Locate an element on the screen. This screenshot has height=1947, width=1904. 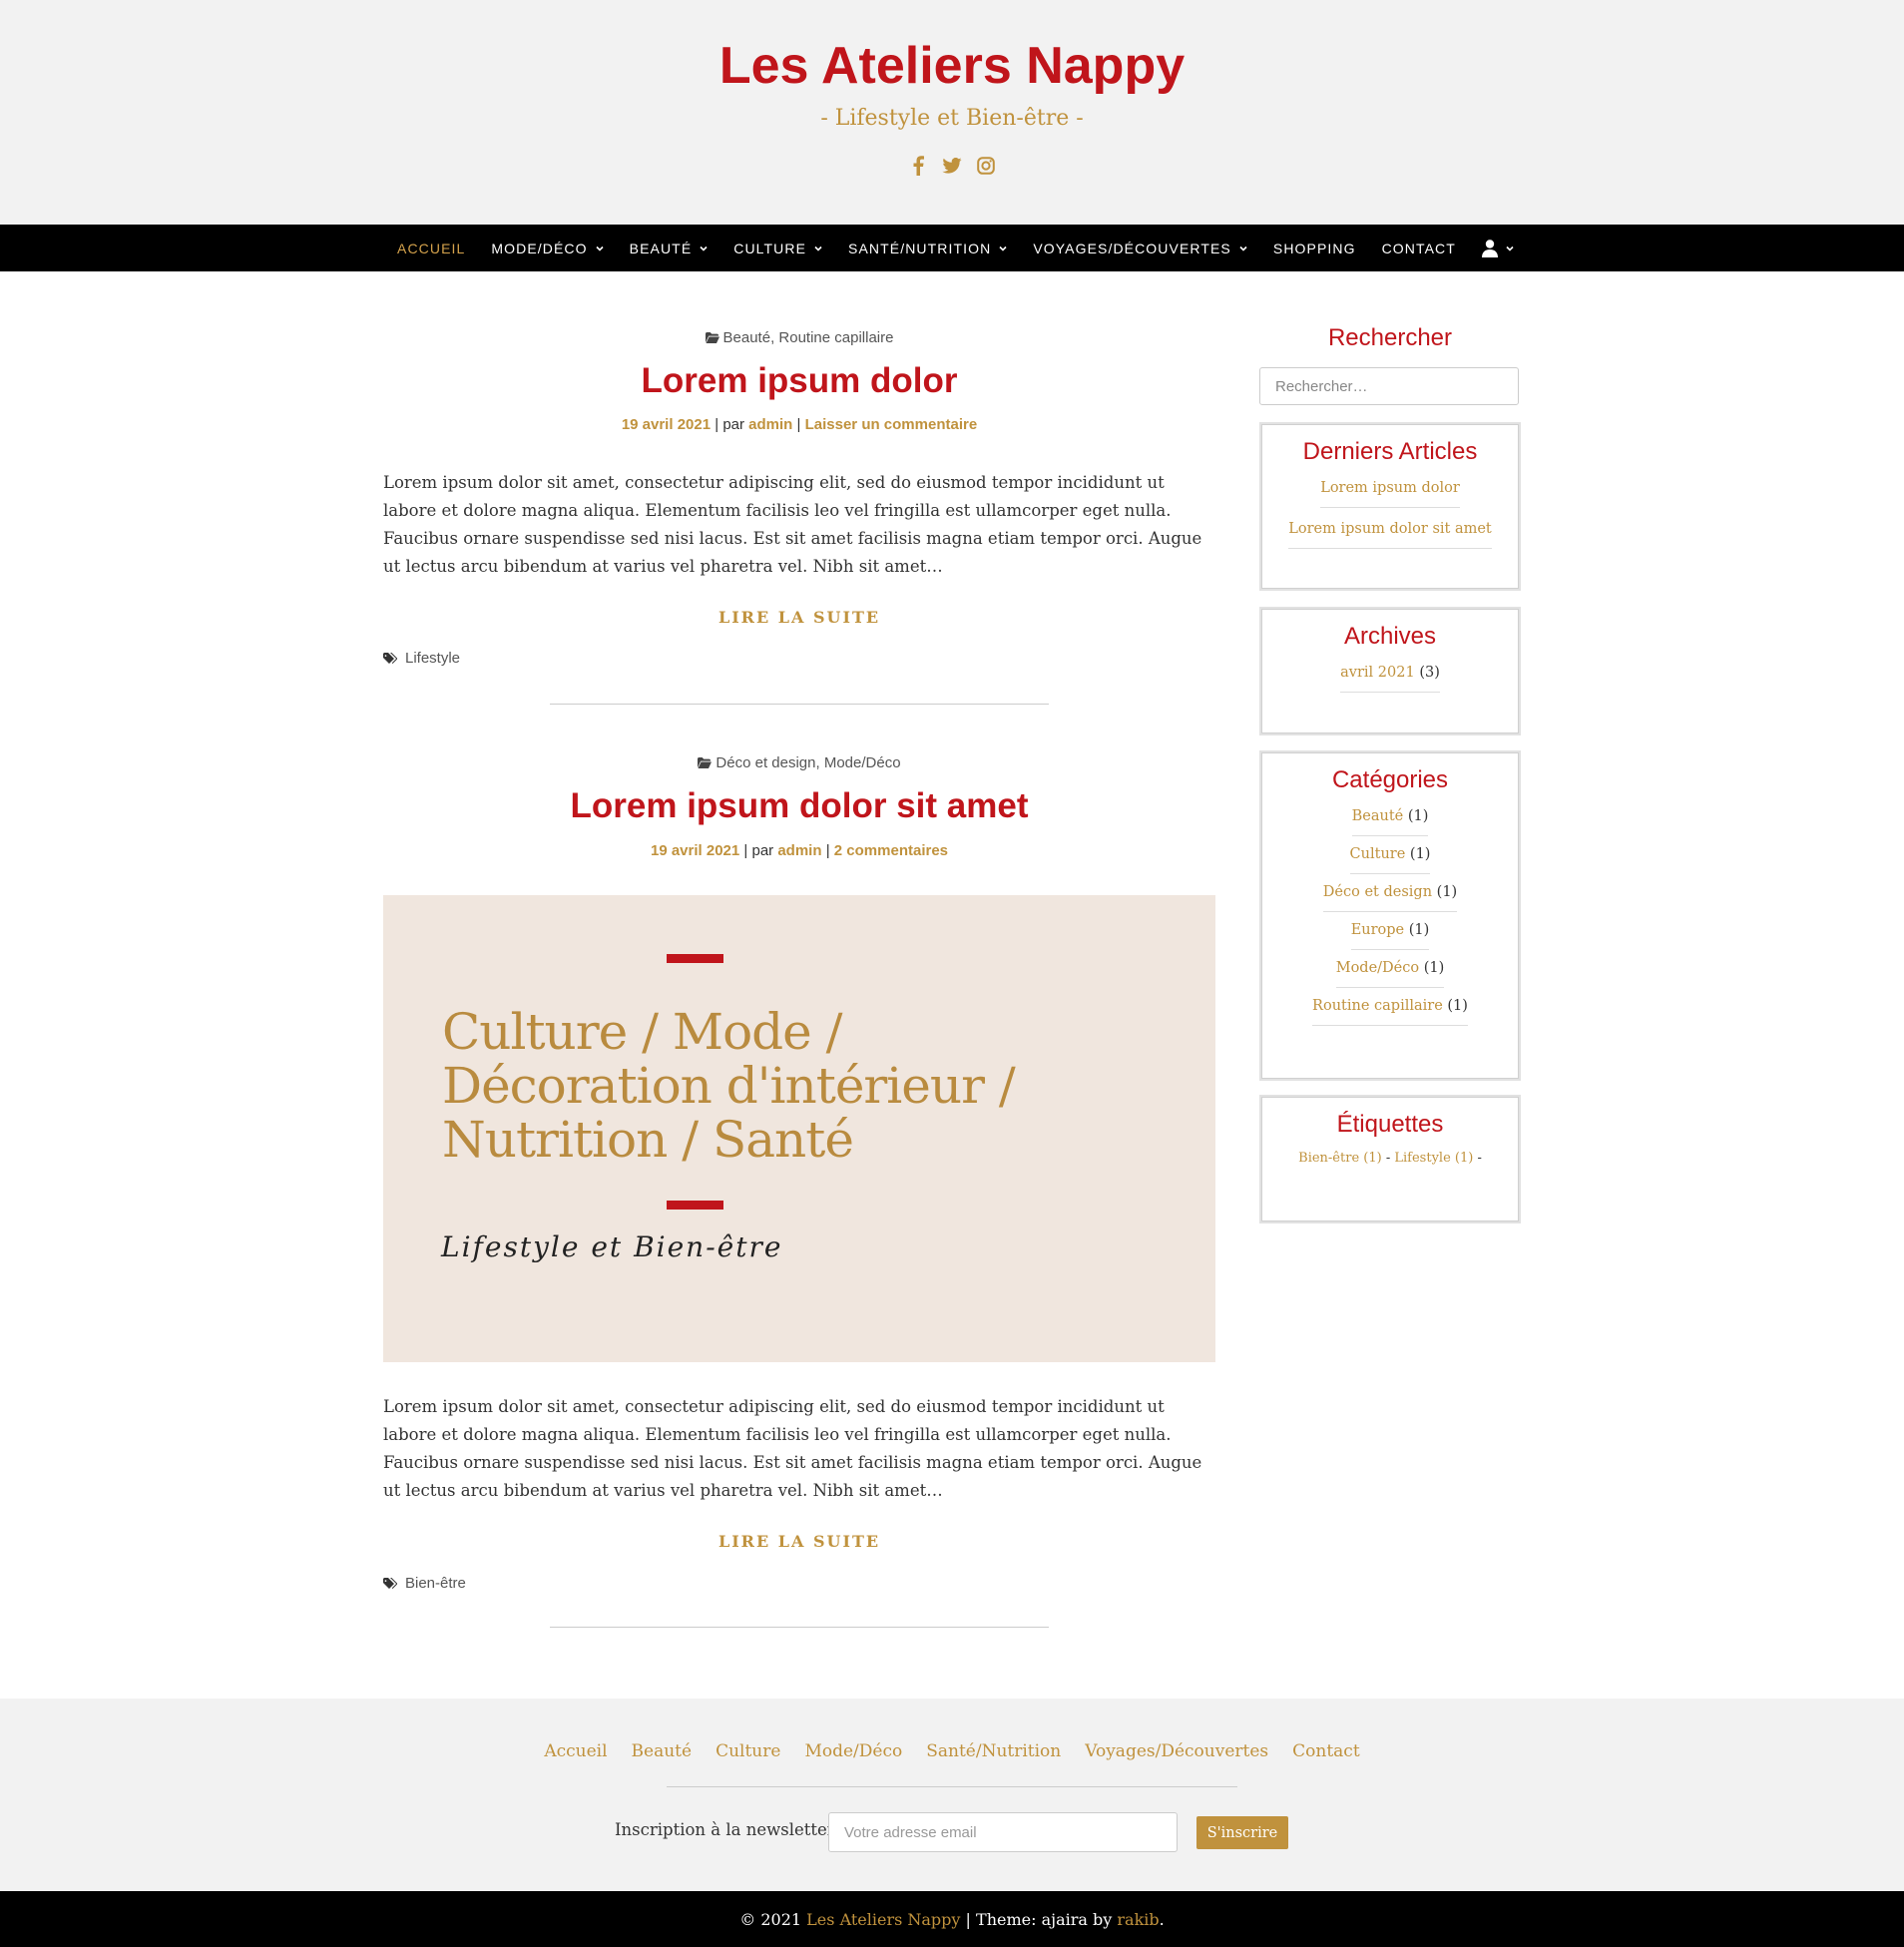
category-item: Routine capillaire (1) is located at coordinates (1390, 1012).